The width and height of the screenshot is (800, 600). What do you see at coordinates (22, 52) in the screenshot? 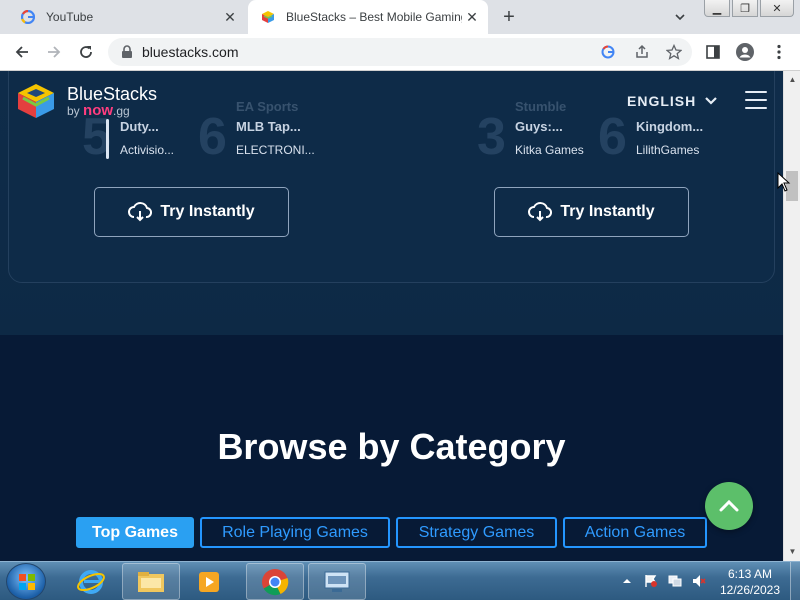
I see `back-button` at bounding box center [22, 52].